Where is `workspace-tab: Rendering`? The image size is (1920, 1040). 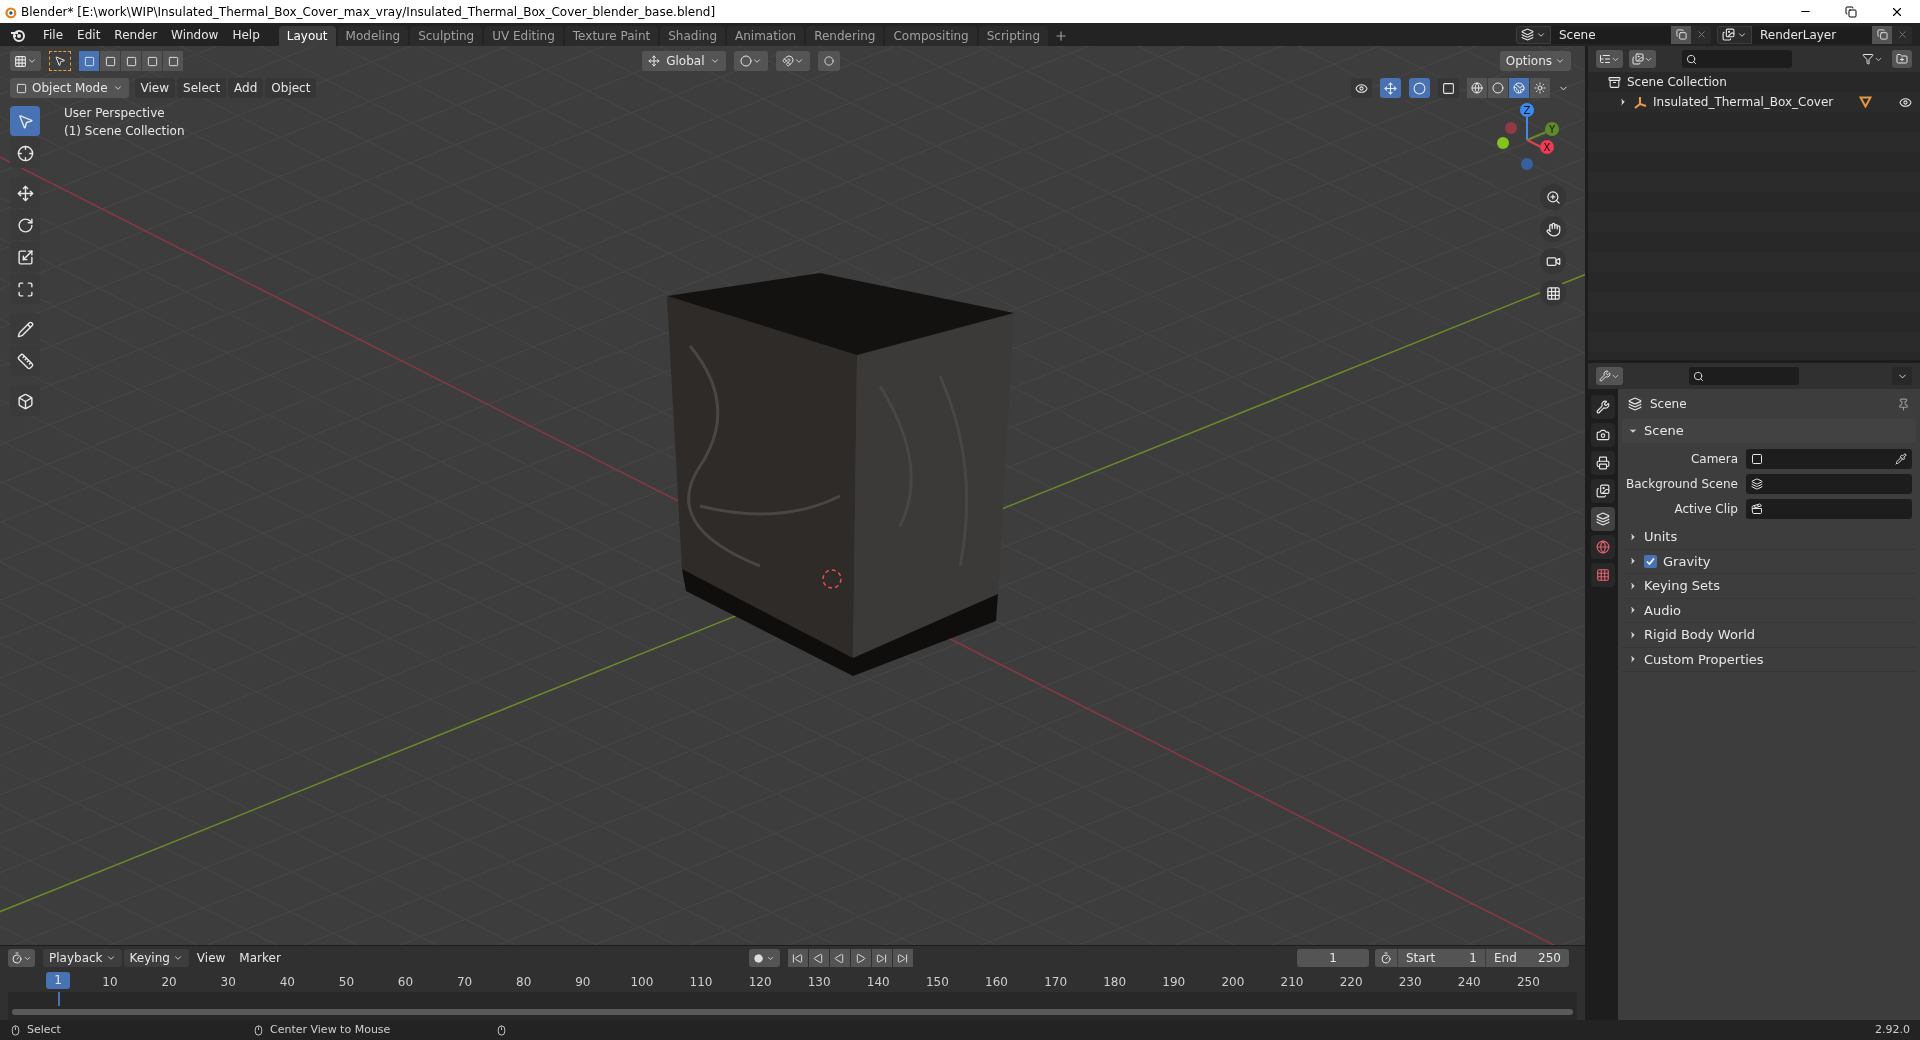
workspace-tab: Rendering is located at coordinates (845, 36).